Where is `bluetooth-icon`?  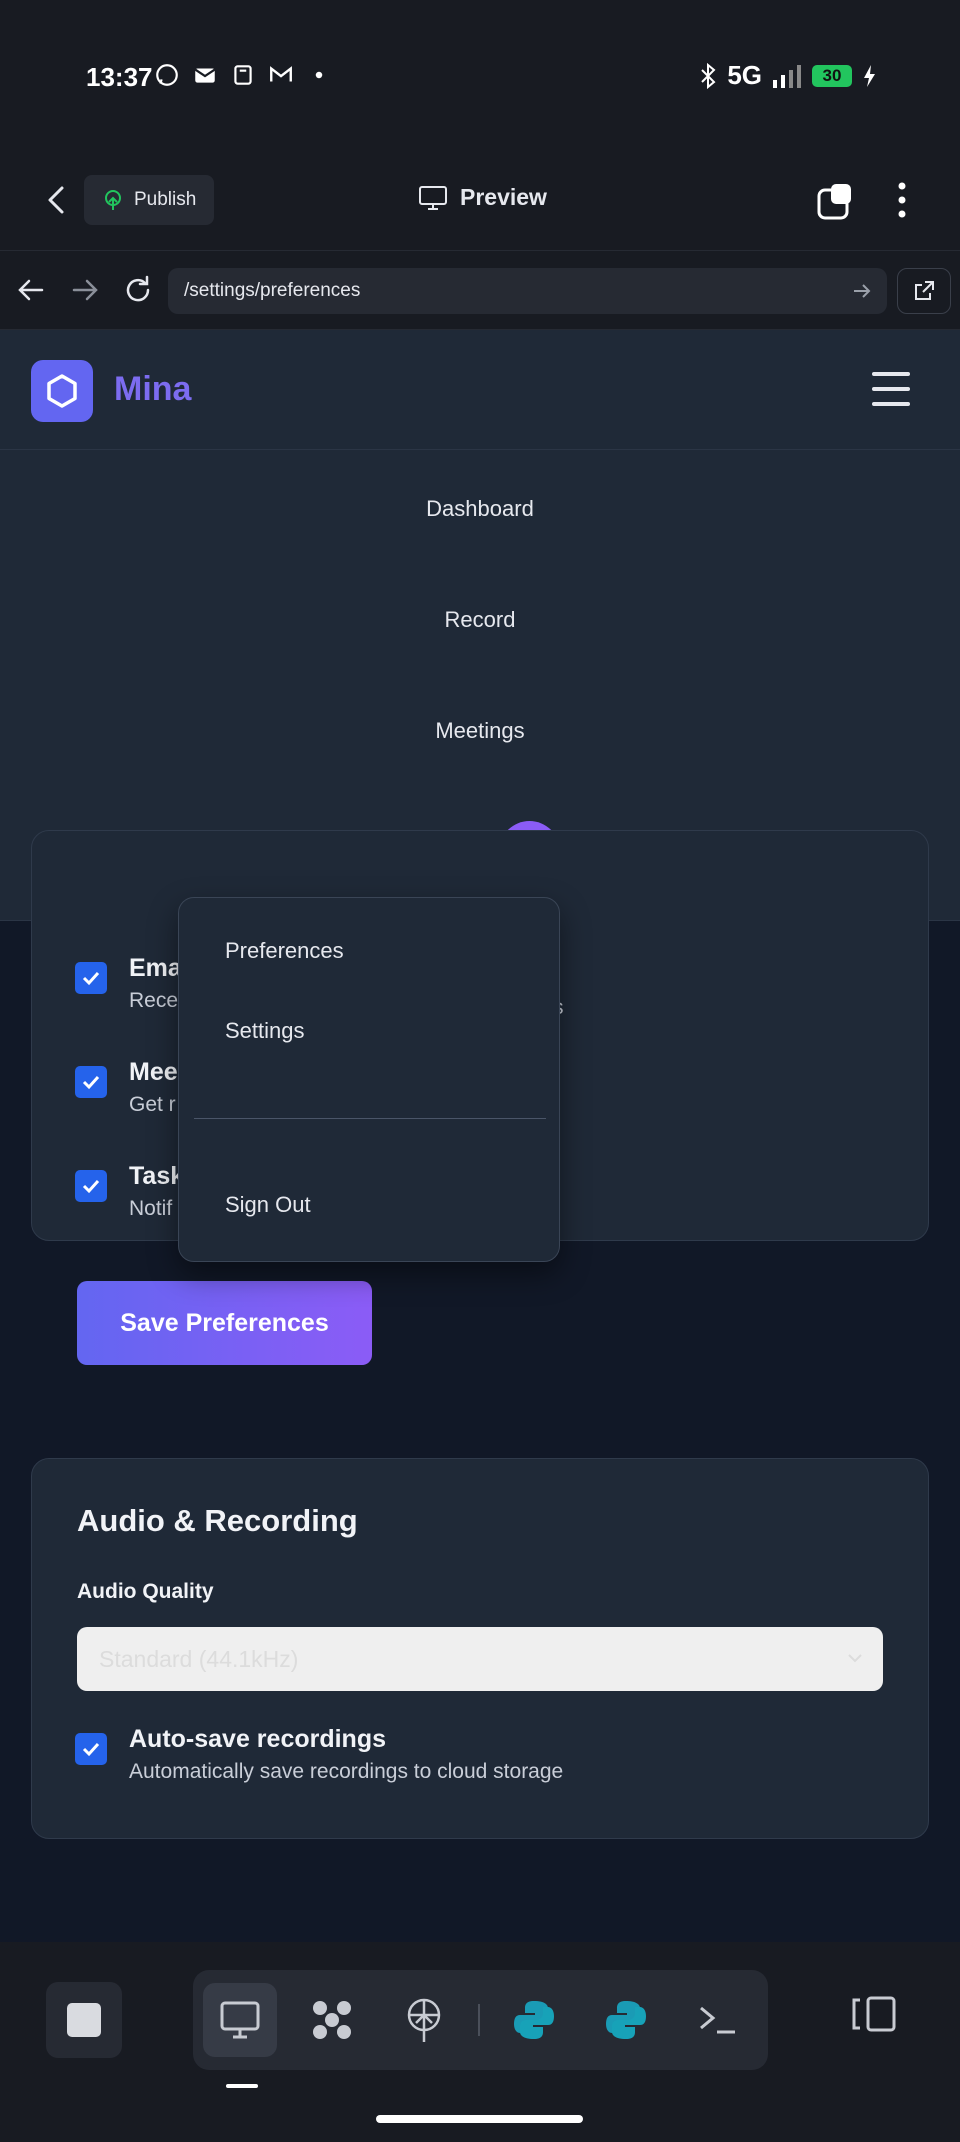 bluetooth-icon is located at coordinates (708, 75).